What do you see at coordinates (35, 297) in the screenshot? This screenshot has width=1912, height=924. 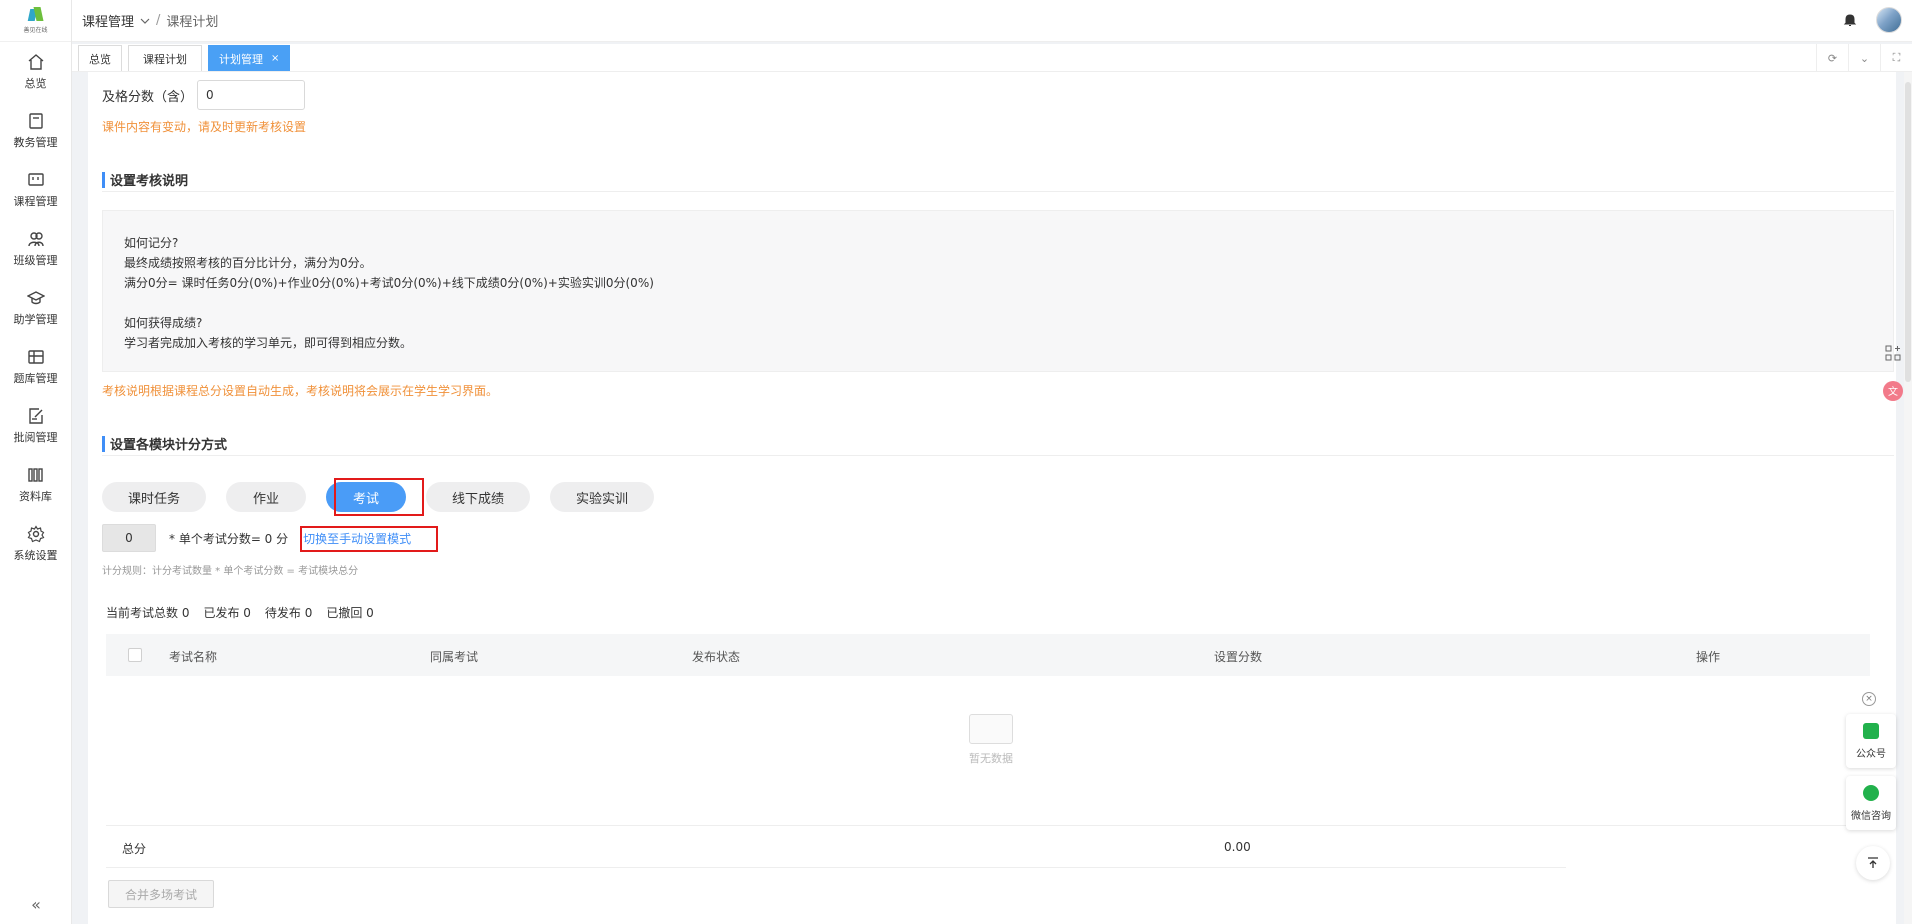 I see `graduation-cap-icon` at bounding box center [35, 297].